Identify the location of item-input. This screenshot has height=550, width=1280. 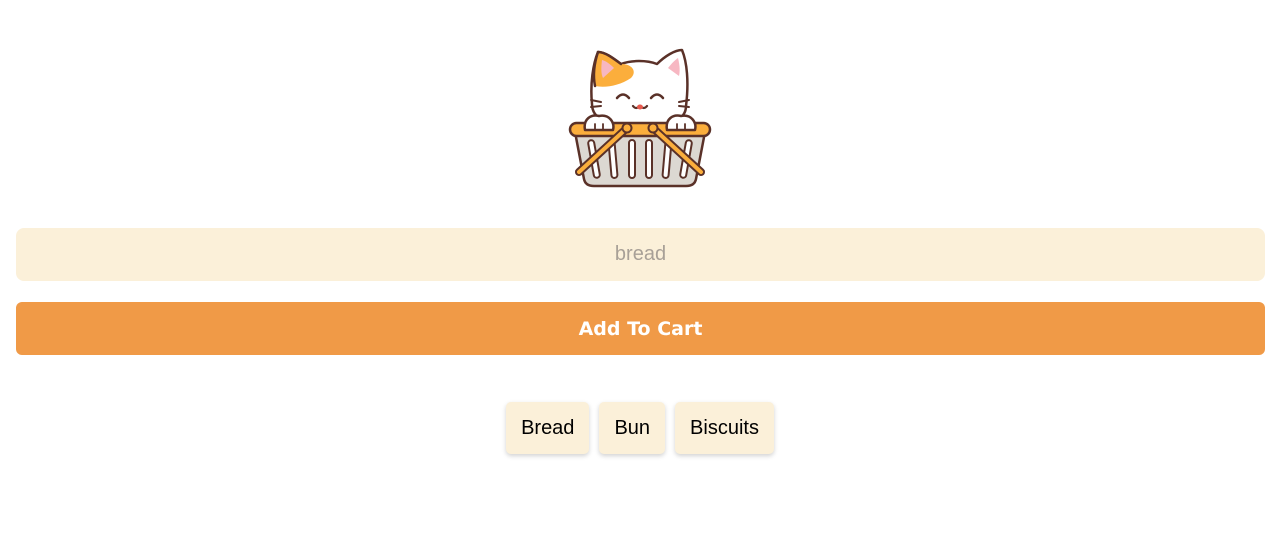
(640, 254).